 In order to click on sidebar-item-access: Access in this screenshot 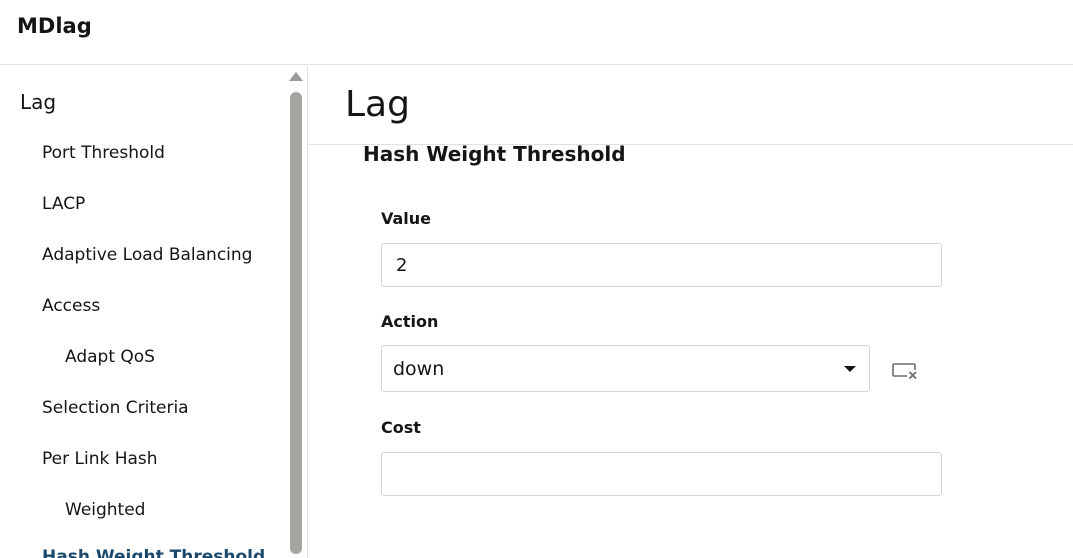, I will do `click(71, 306)`.